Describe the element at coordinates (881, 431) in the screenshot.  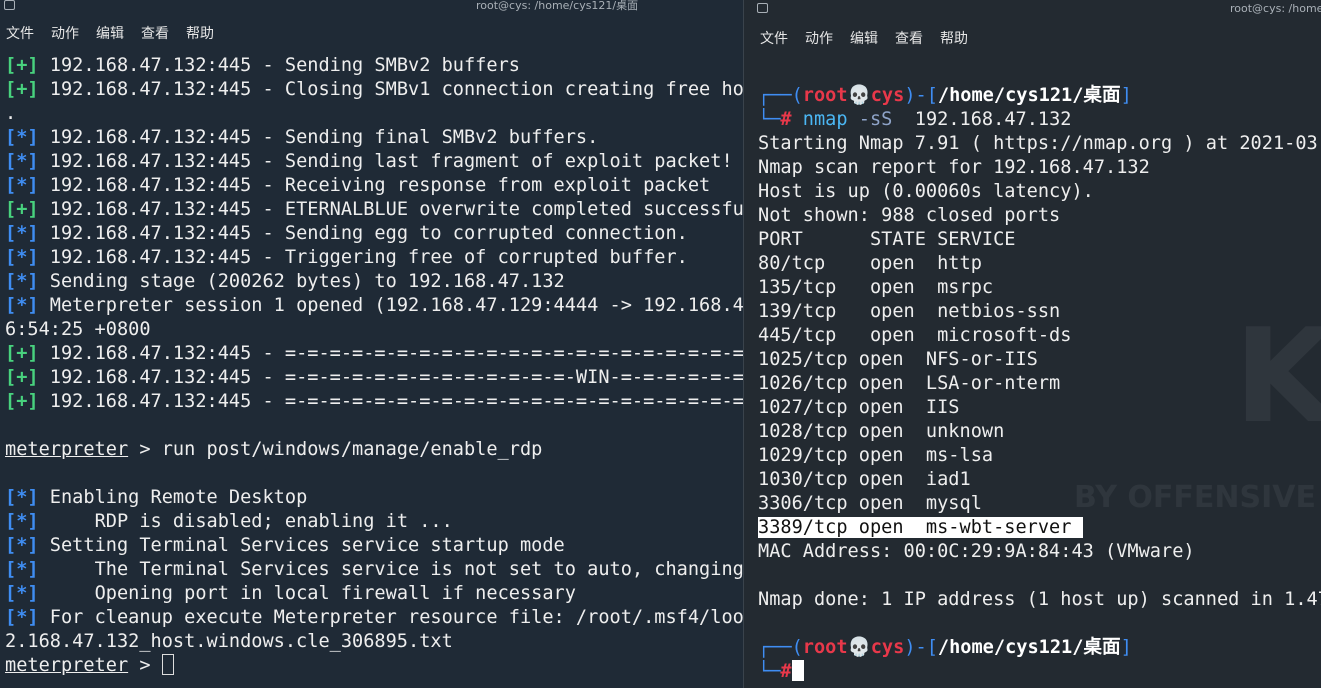
I see `line-text: 1028/tcp open unknown` at that location.